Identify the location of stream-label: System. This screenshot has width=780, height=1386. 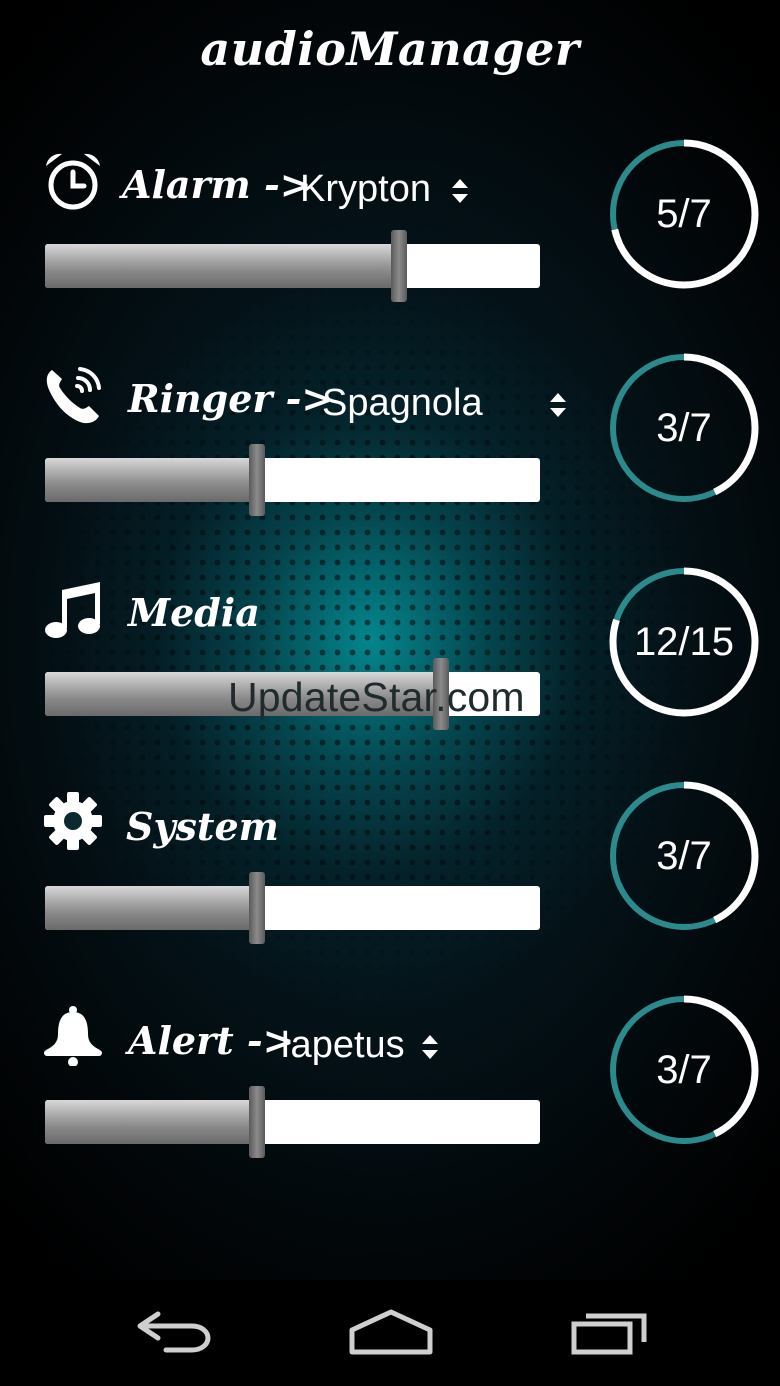
(202, 826).